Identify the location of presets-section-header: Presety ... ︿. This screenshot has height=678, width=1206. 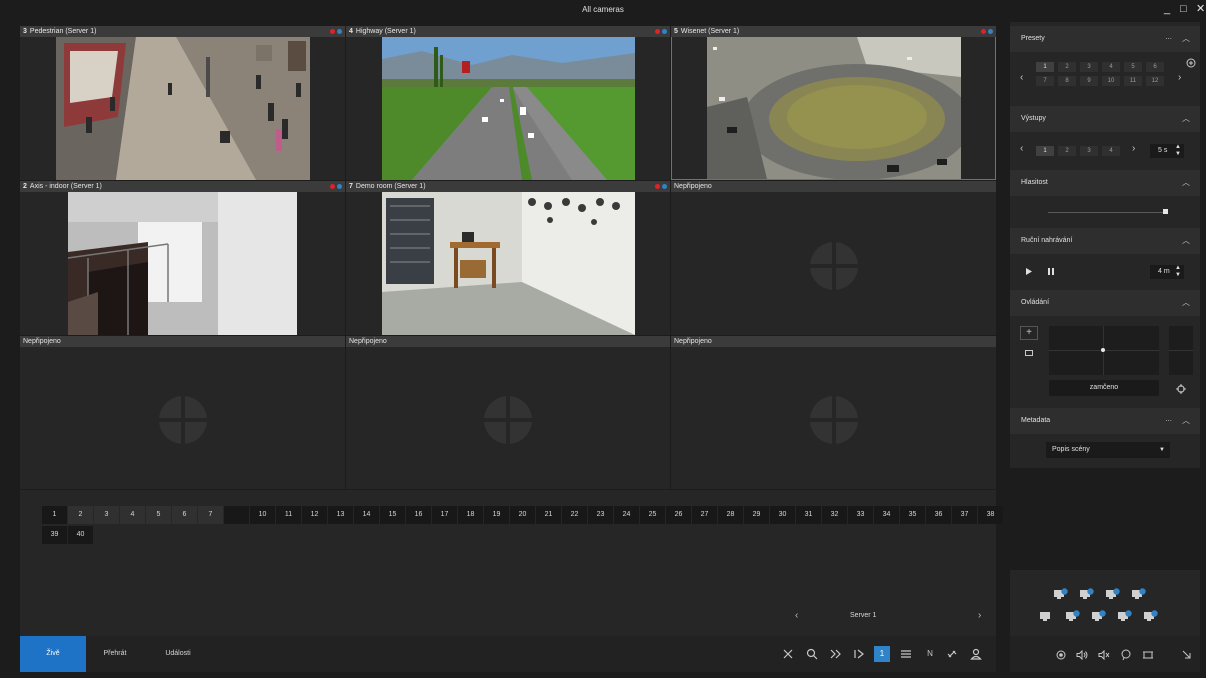
(1105, 39).